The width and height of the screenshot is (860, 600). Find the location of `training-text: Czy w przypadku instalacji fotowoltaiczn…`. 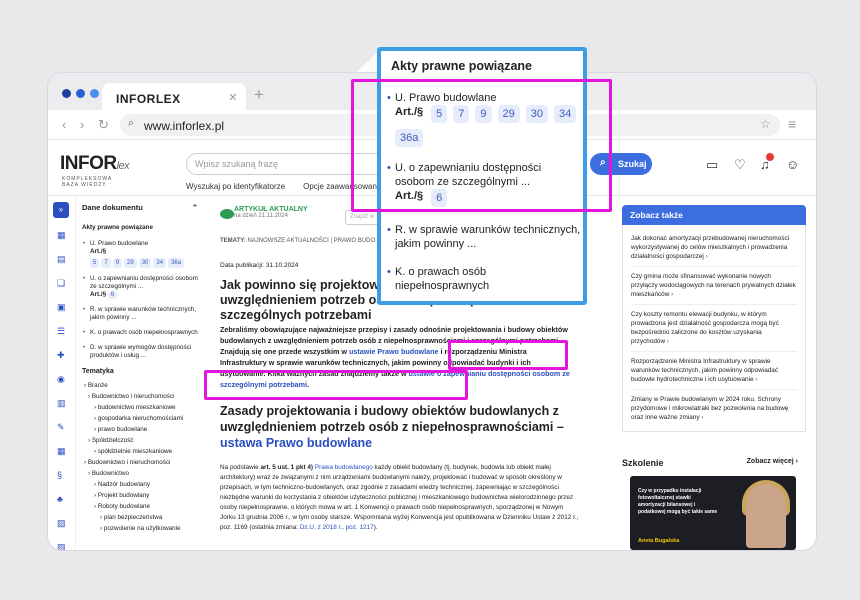

training-text: Czy w przypadku instalacji fotowoltaiczn… is located at coordinates (678, 501).